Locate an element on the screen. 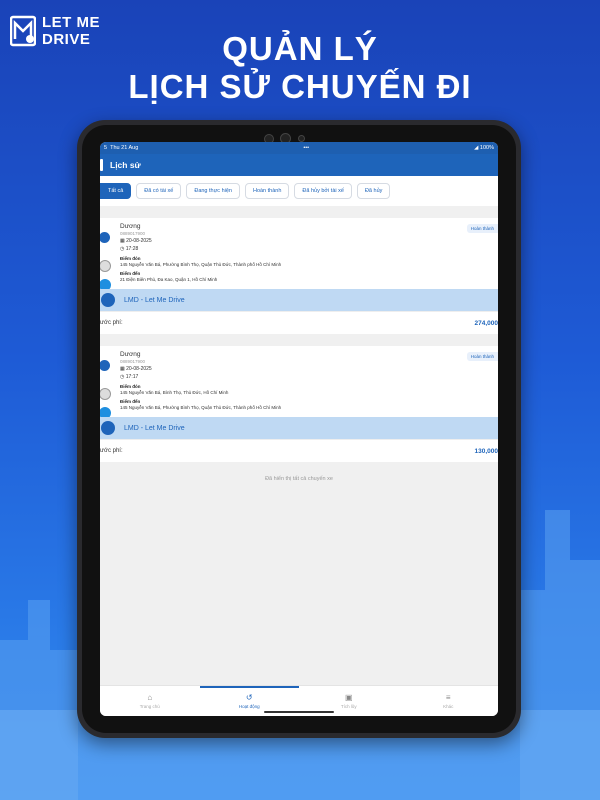  gift-icon: ▣ is located at coordinates (348, 697).